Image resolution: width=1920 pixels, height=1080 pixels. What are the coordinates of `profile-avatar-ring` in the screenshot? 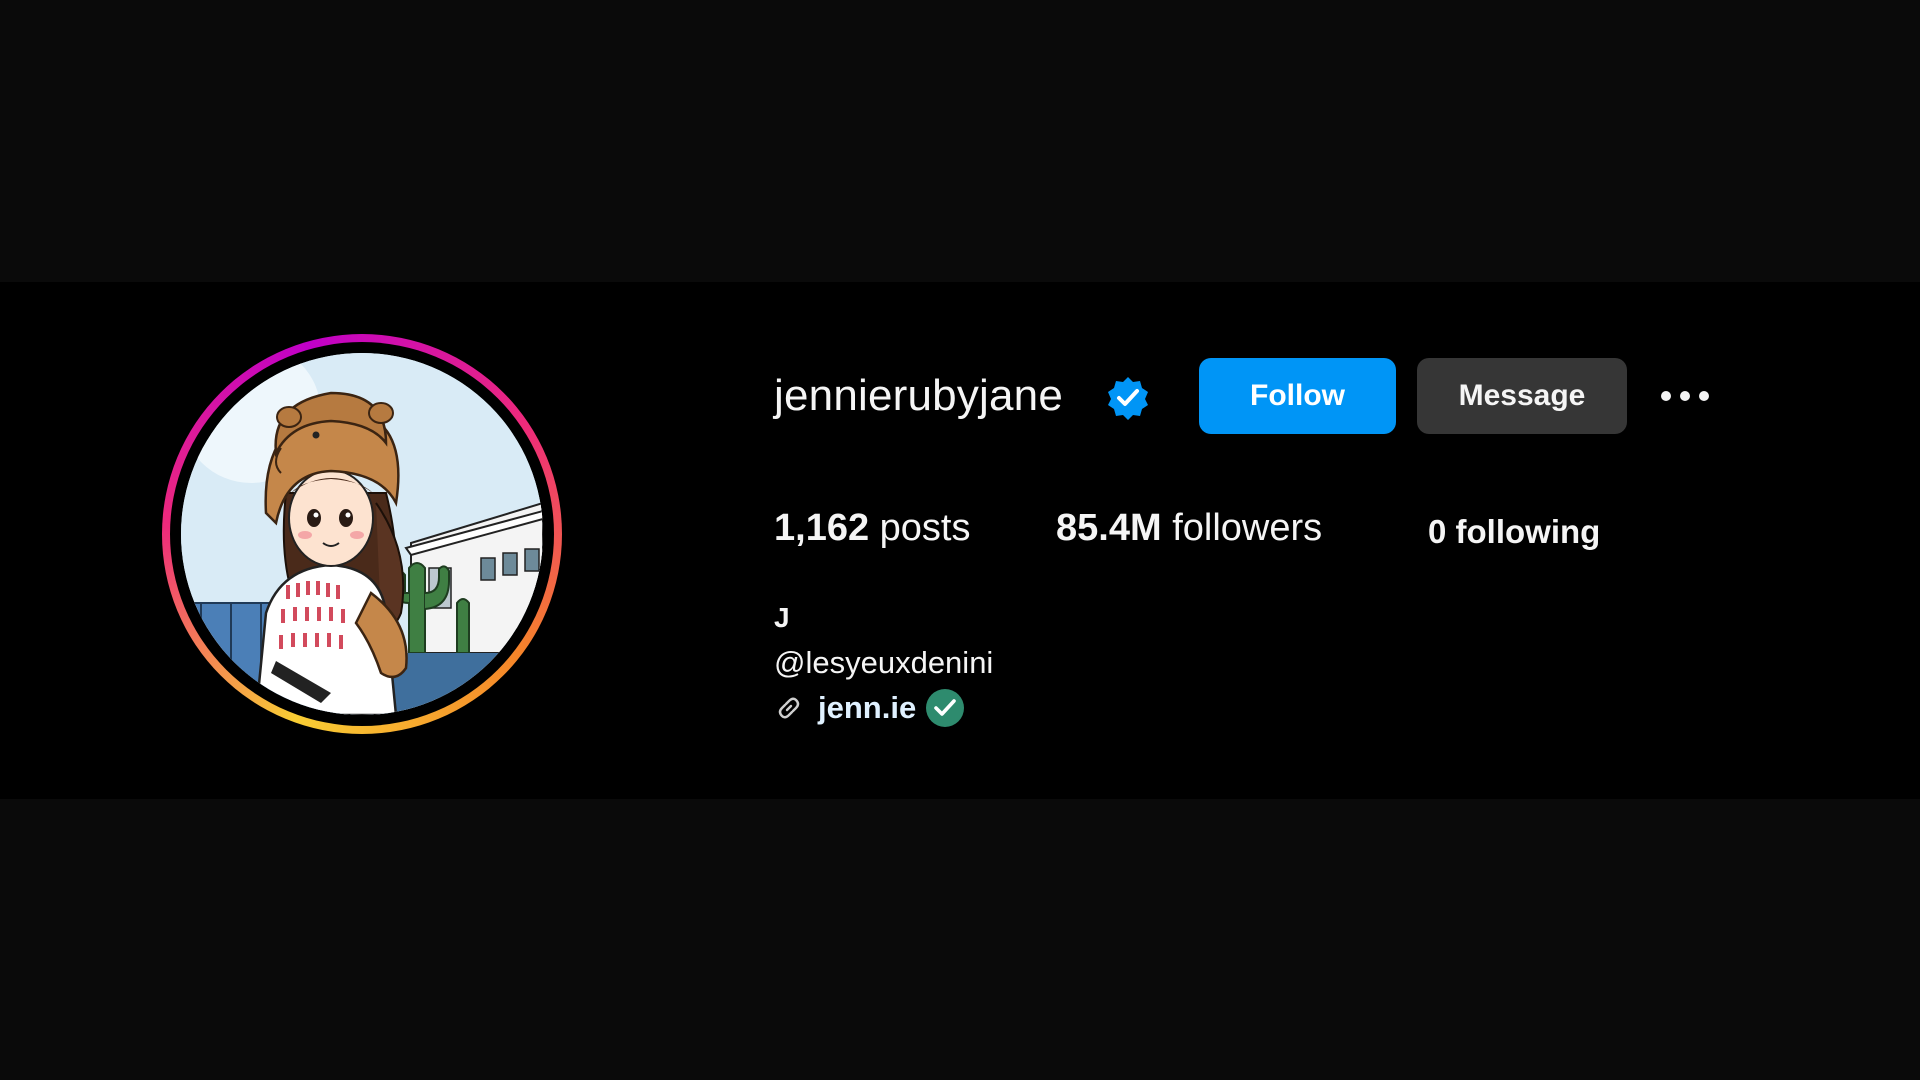 It's located at (362, 534).